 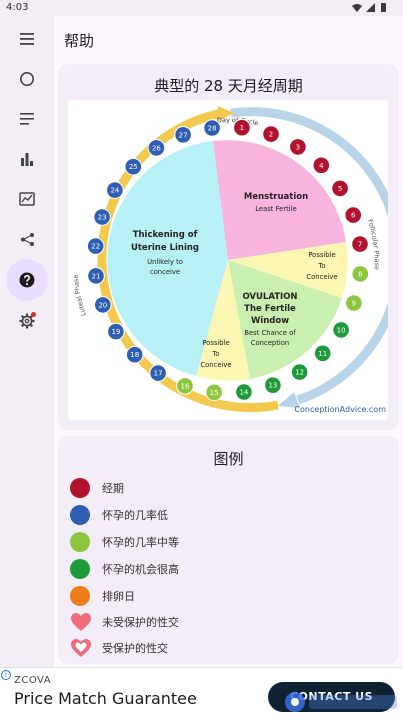 I want to click on page-title: 帮助, so click(x=79, y=41).